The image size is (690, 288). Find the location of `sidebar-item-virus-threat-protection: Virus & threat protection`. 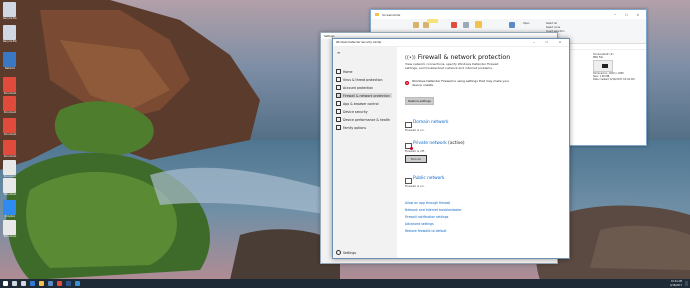

sidebar-item-virus-threat-protection: Virus & threat protection is located at coordinates (359, 79).